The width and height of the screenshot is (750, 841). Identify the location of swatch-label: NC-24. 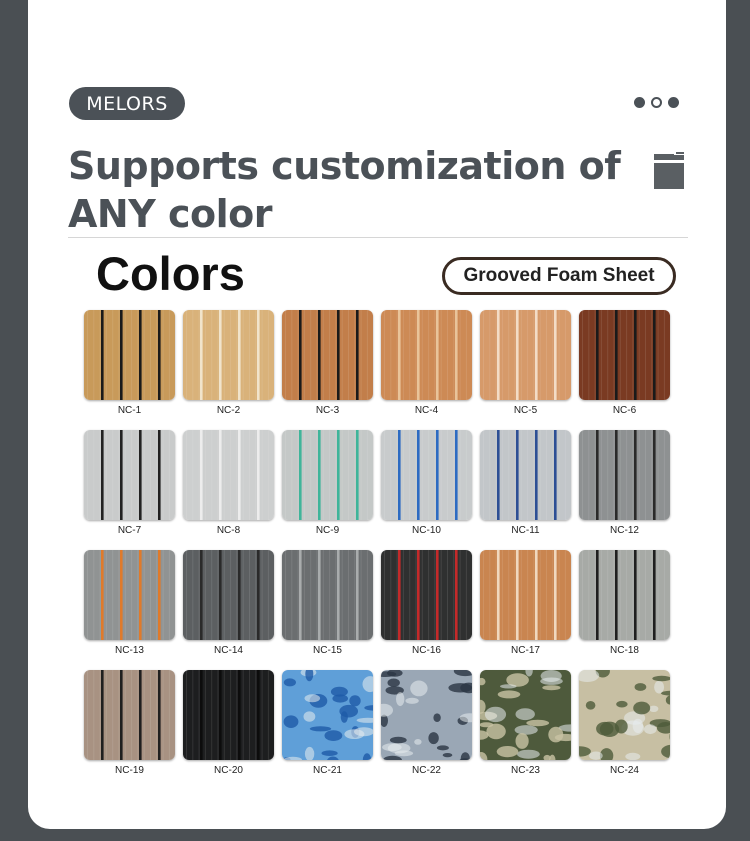
(624, 770).